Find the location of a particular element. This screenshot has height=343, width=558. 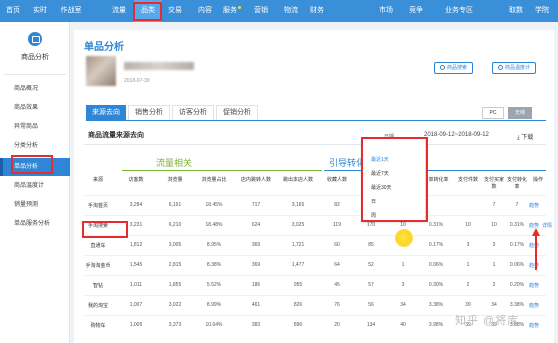

group-traffic-line is located at coordinates (222, 170).